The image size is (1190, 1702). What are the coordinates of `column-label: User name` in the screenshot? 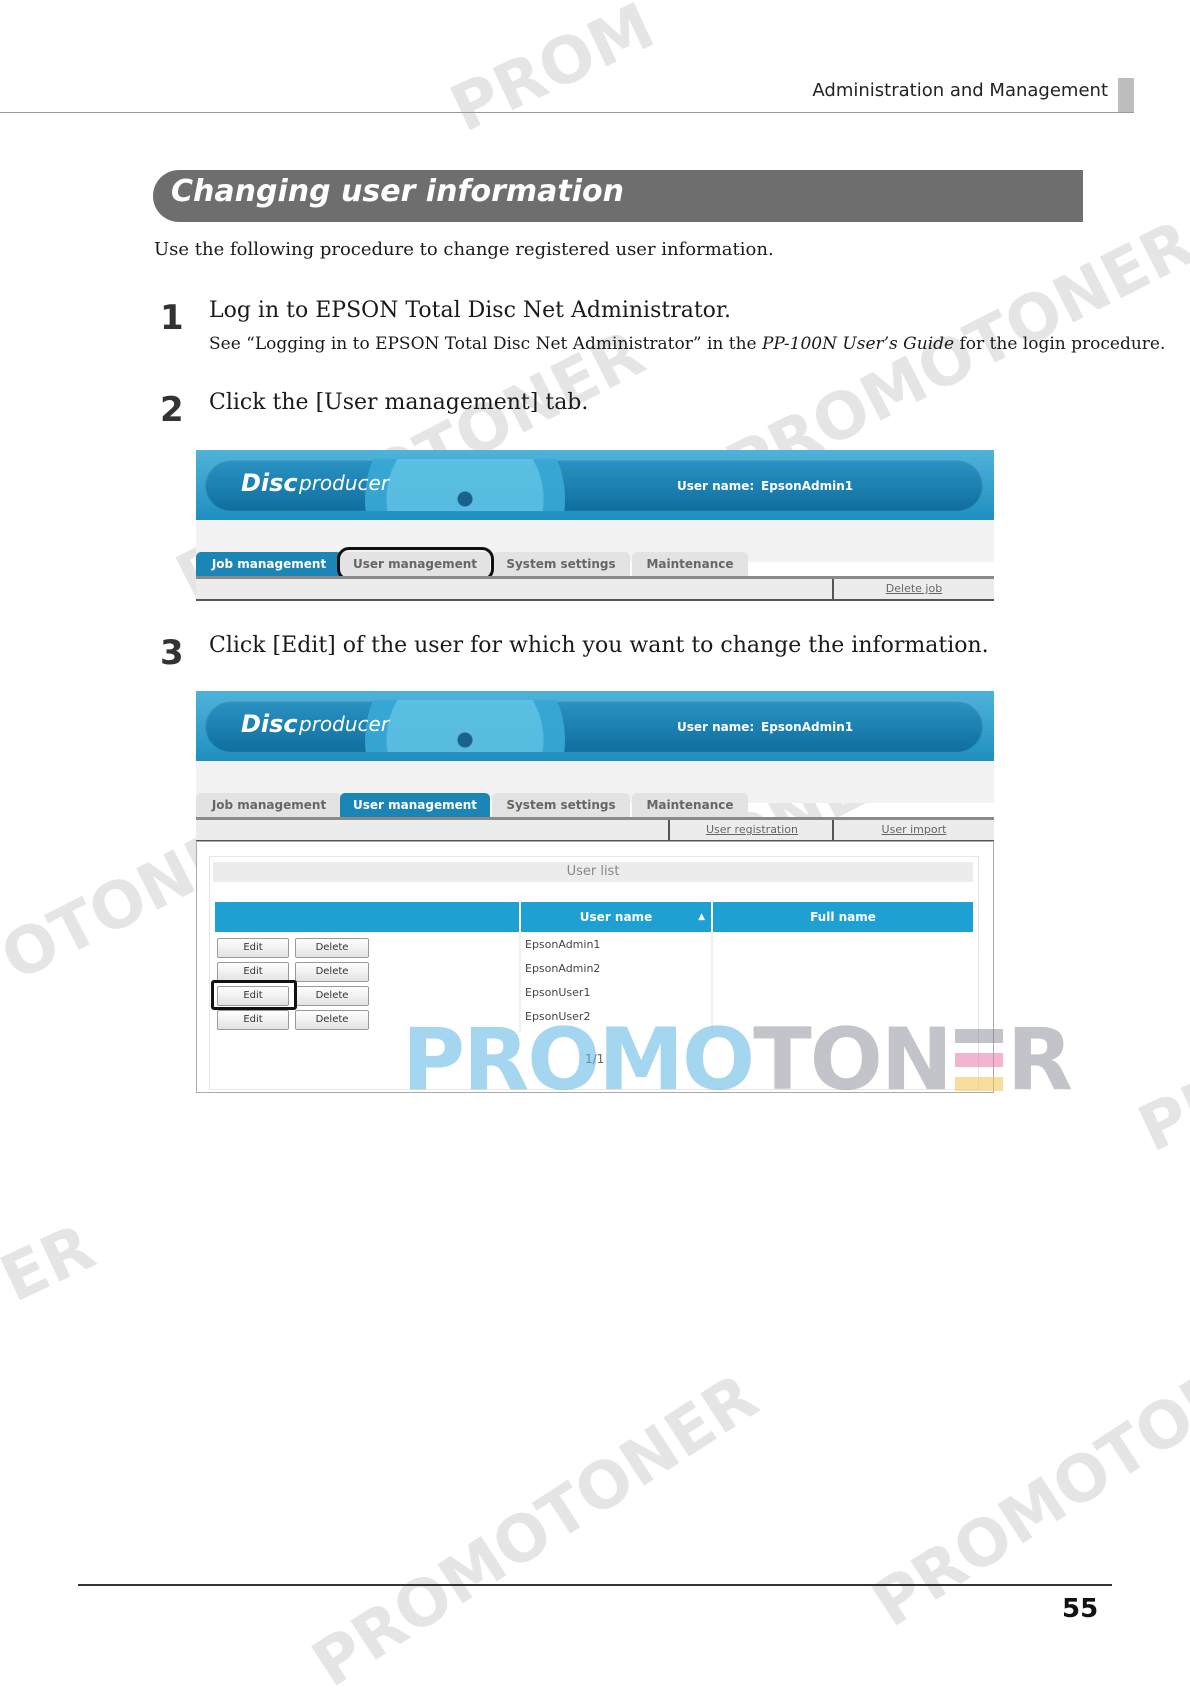 It's located at (616, 917).